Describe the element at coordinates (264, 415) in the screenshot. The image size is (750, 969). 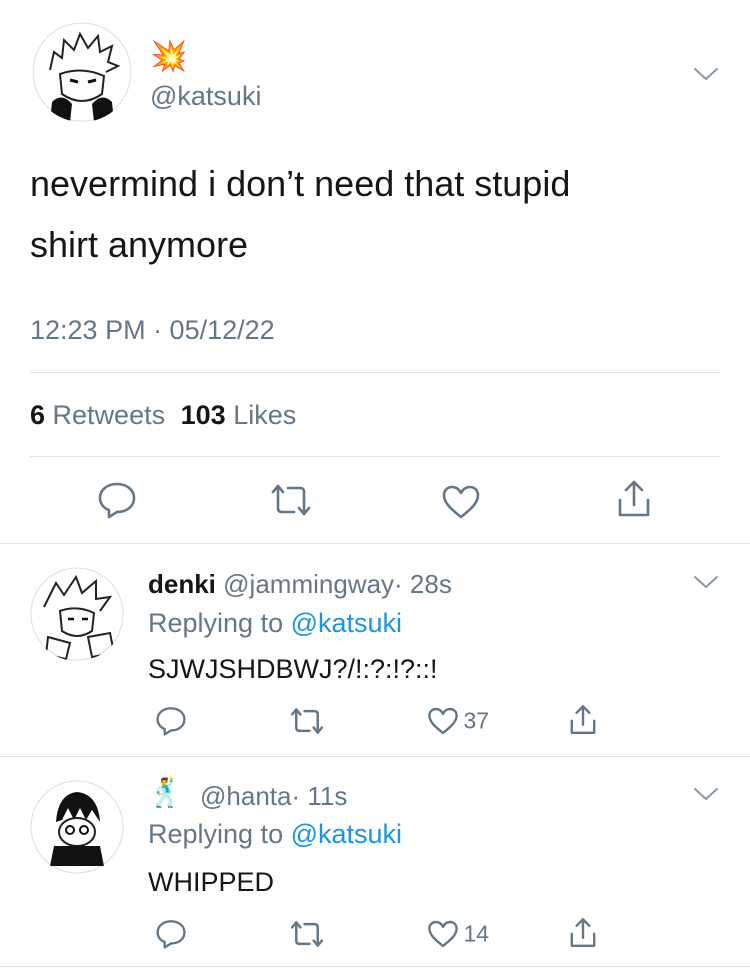
I see `likes-label: Likes` at that location.